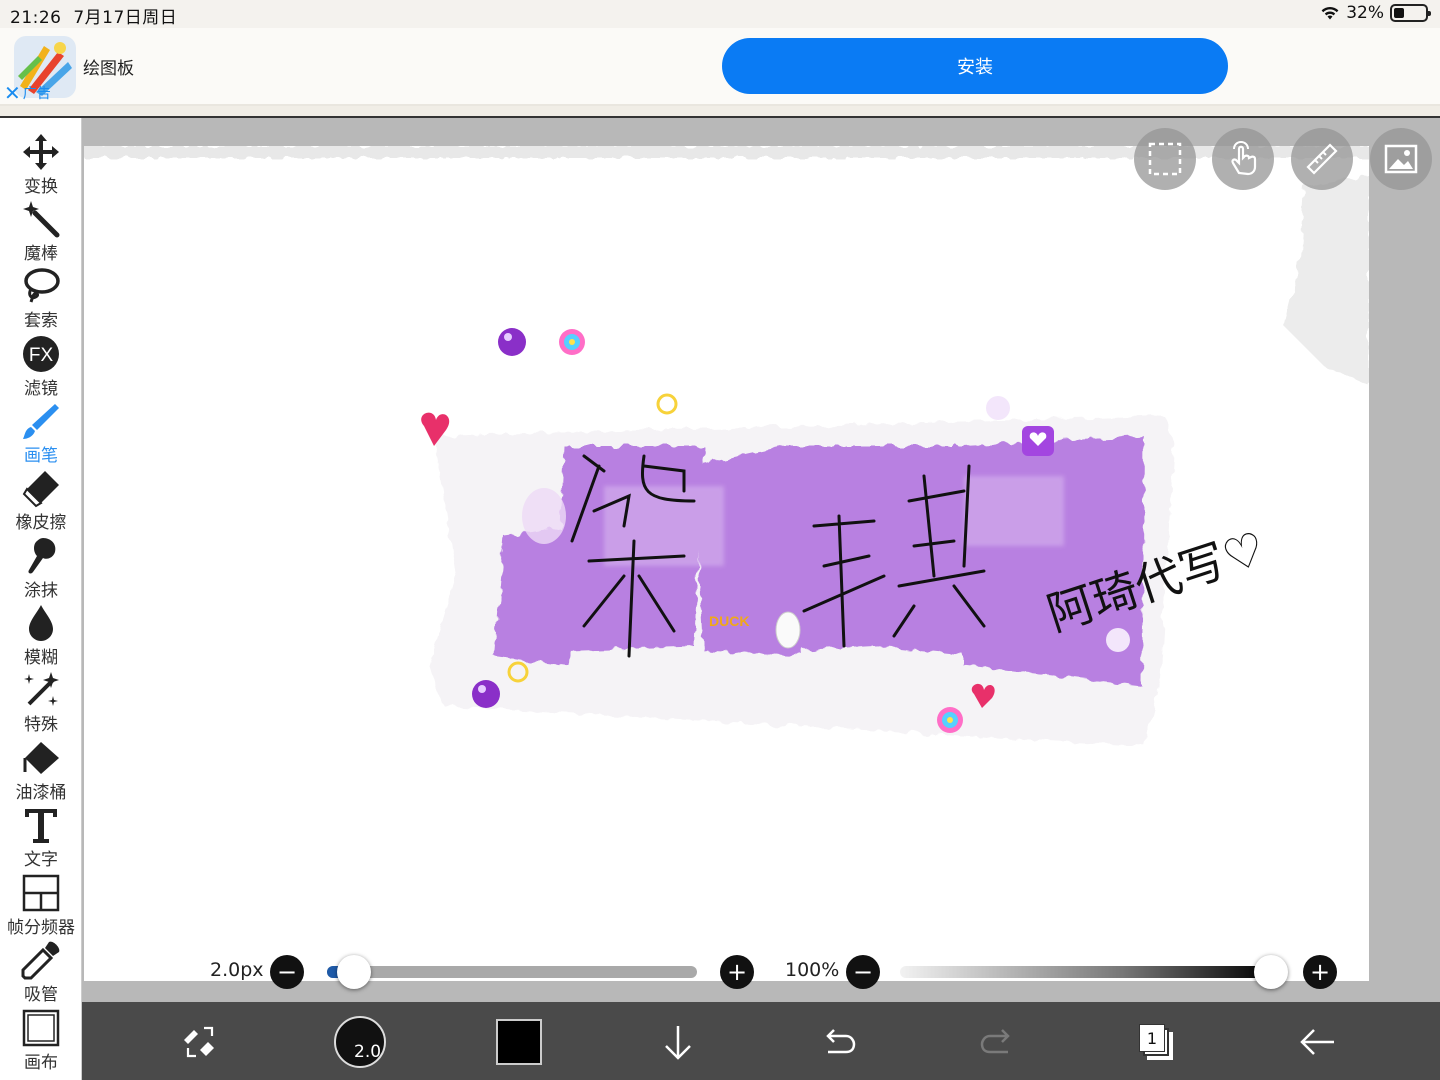 This screenshot has width=1440, height=1080. What do you see at coordinates (41, 826) in the screenshot?
I see `text-icon` at bounding box center [41, 826].